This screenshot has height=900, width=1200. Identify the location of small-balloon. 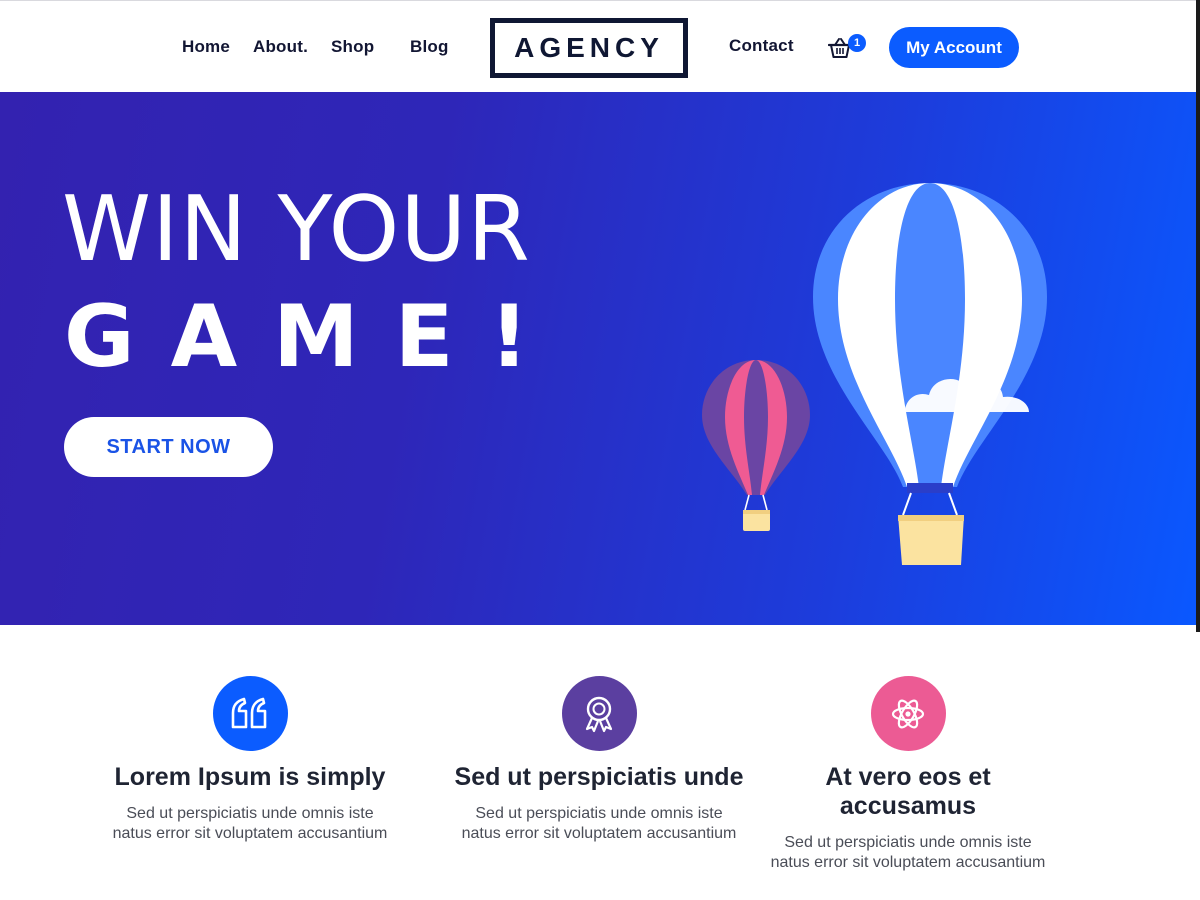
(756, 445).